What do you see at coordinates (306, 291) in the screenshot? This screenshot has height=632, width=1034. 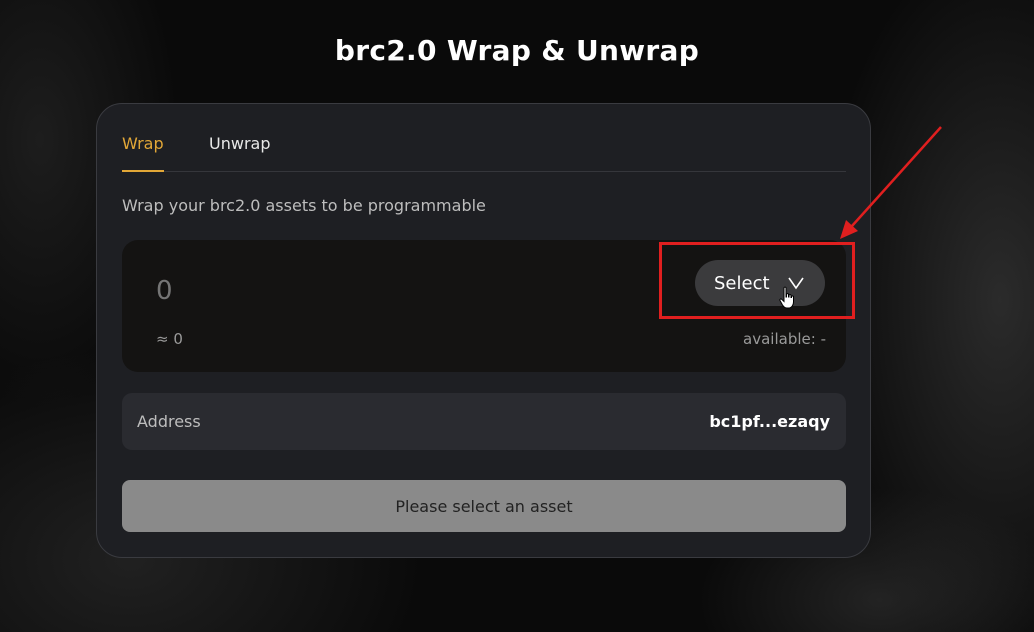 I see `amount-input` at bounding box center [306, 291].